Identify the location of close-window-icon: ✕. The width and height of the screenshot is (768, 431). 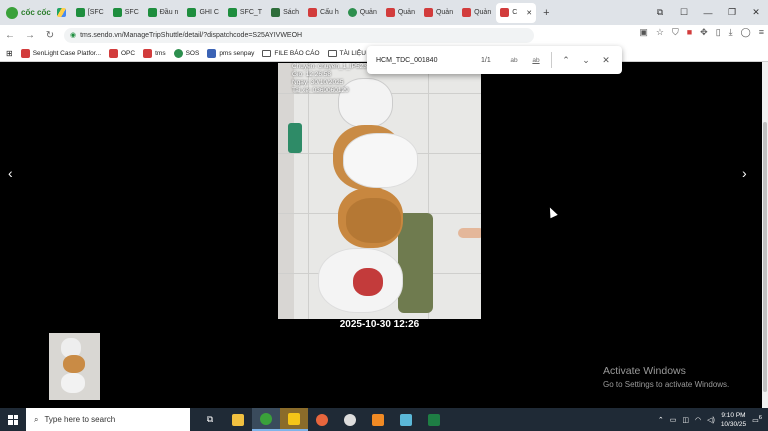
(756, 12).